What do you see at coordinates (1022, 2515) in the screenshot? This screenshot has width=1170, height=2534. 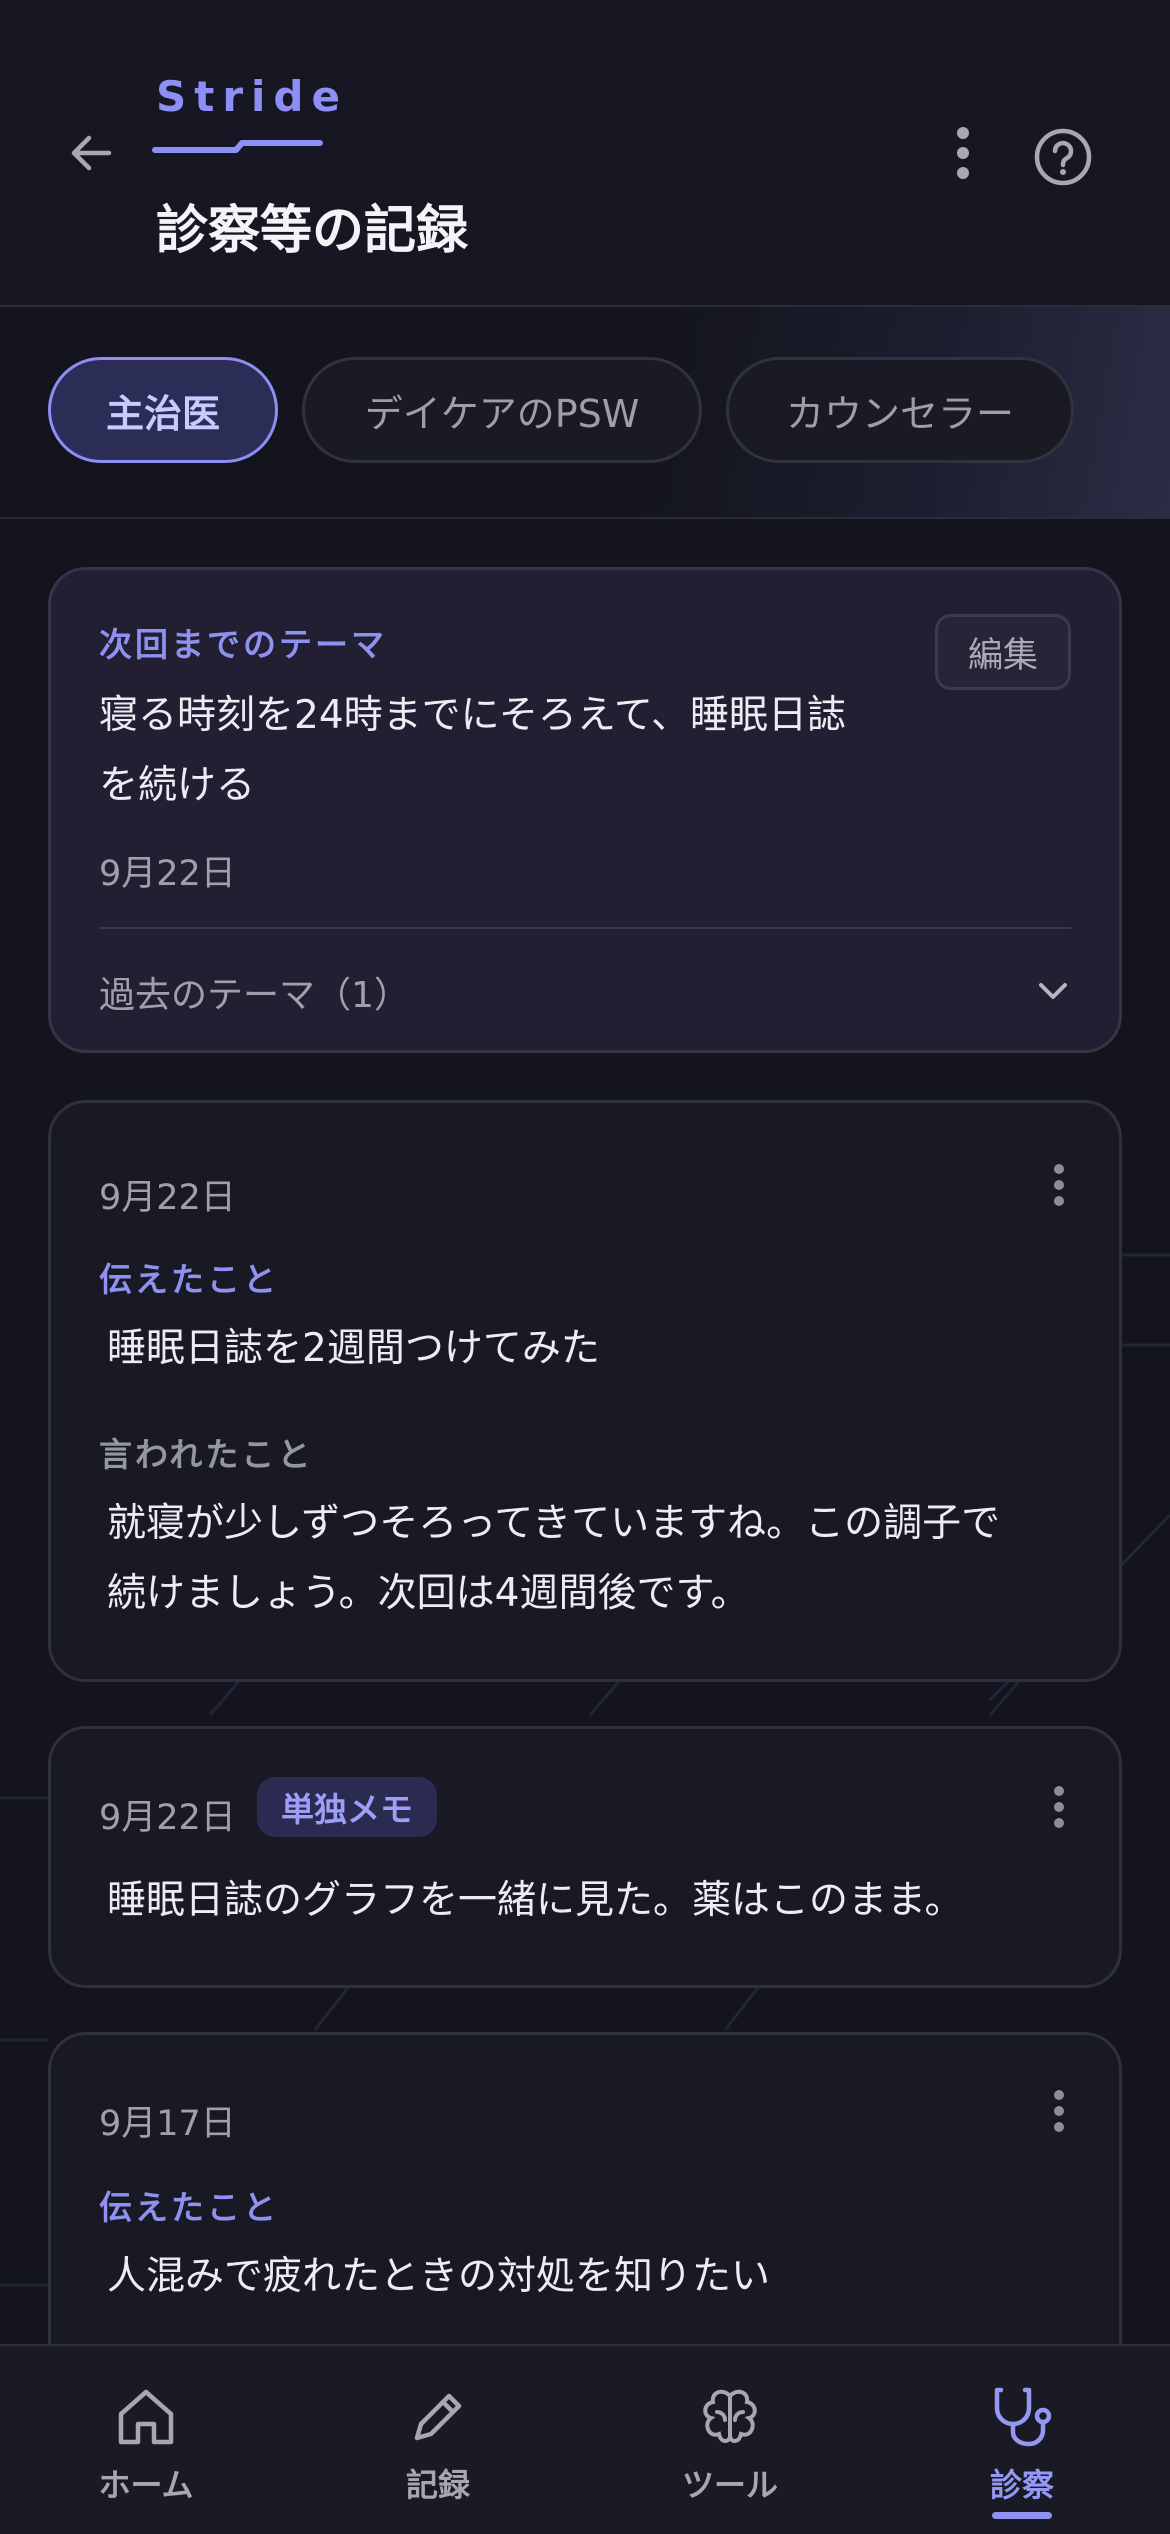 I see `active-tab-indicator` at bounding box center [1022, 2515].